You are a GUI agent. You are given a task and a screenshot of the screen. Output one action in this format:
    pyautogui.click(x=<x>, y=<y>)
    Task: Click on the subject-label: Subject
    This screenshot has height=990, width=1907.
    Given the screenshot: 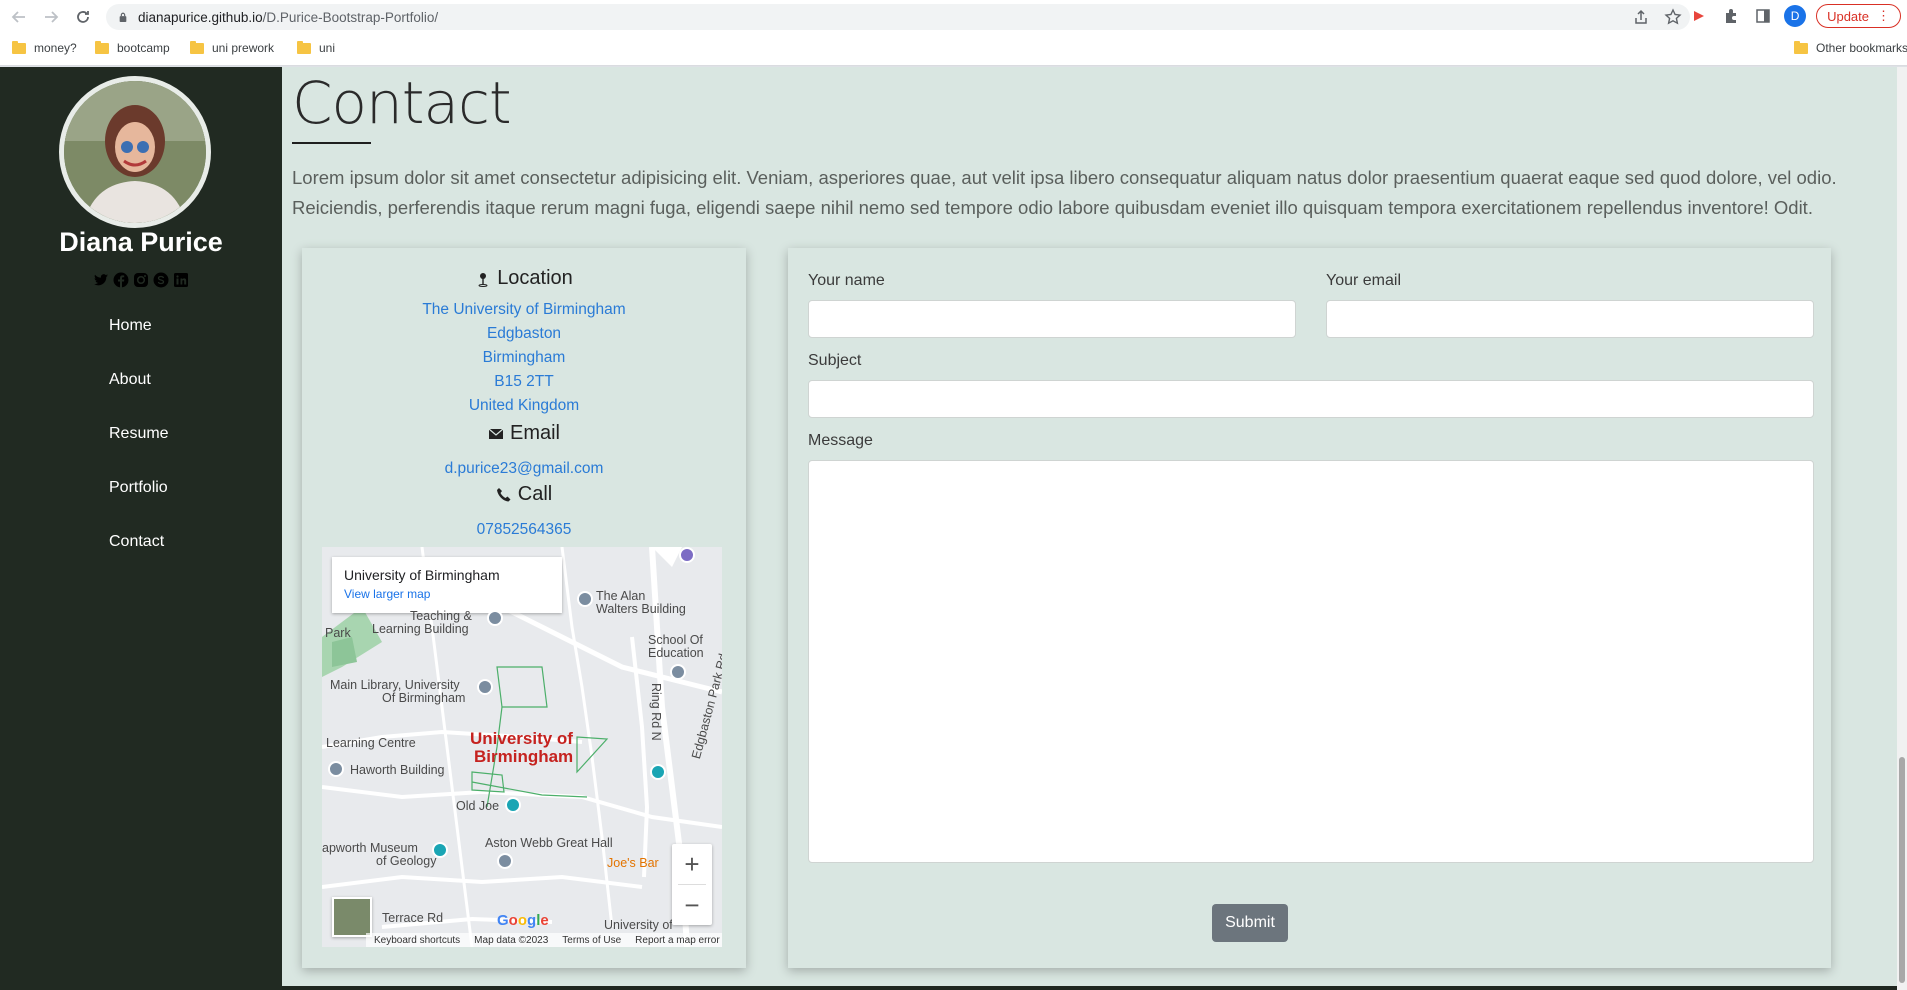 What is the action you would take?
    pyautogui.click(x=835, y=360)
    